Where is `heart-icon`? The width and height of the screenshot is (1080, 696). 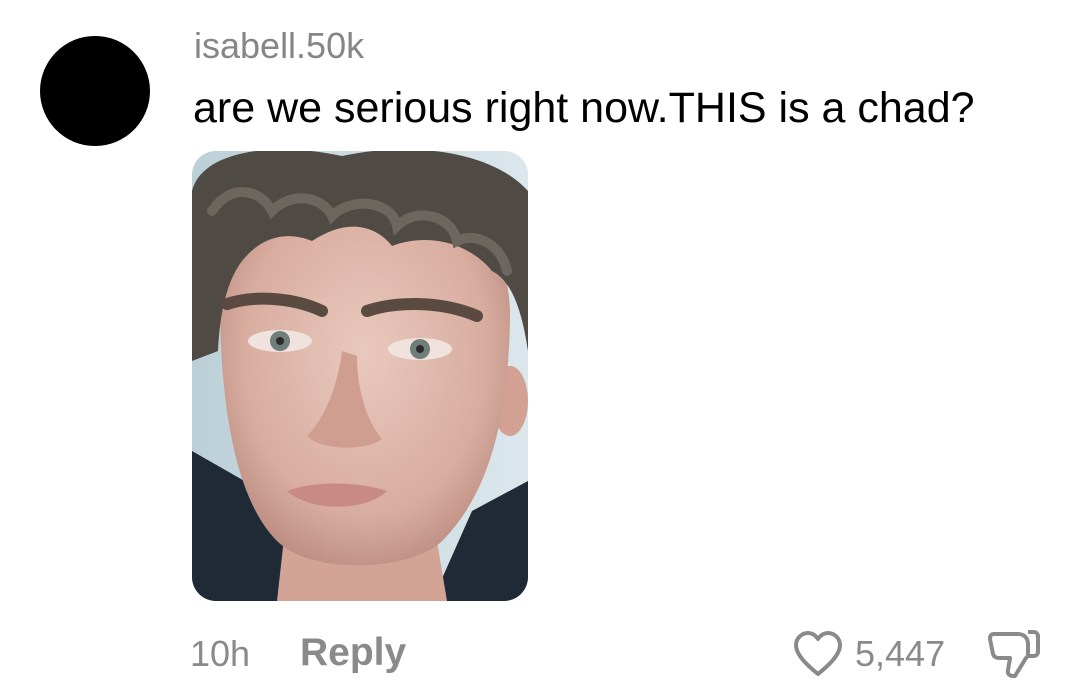 heart-icon is located at coordinates (818, 656).